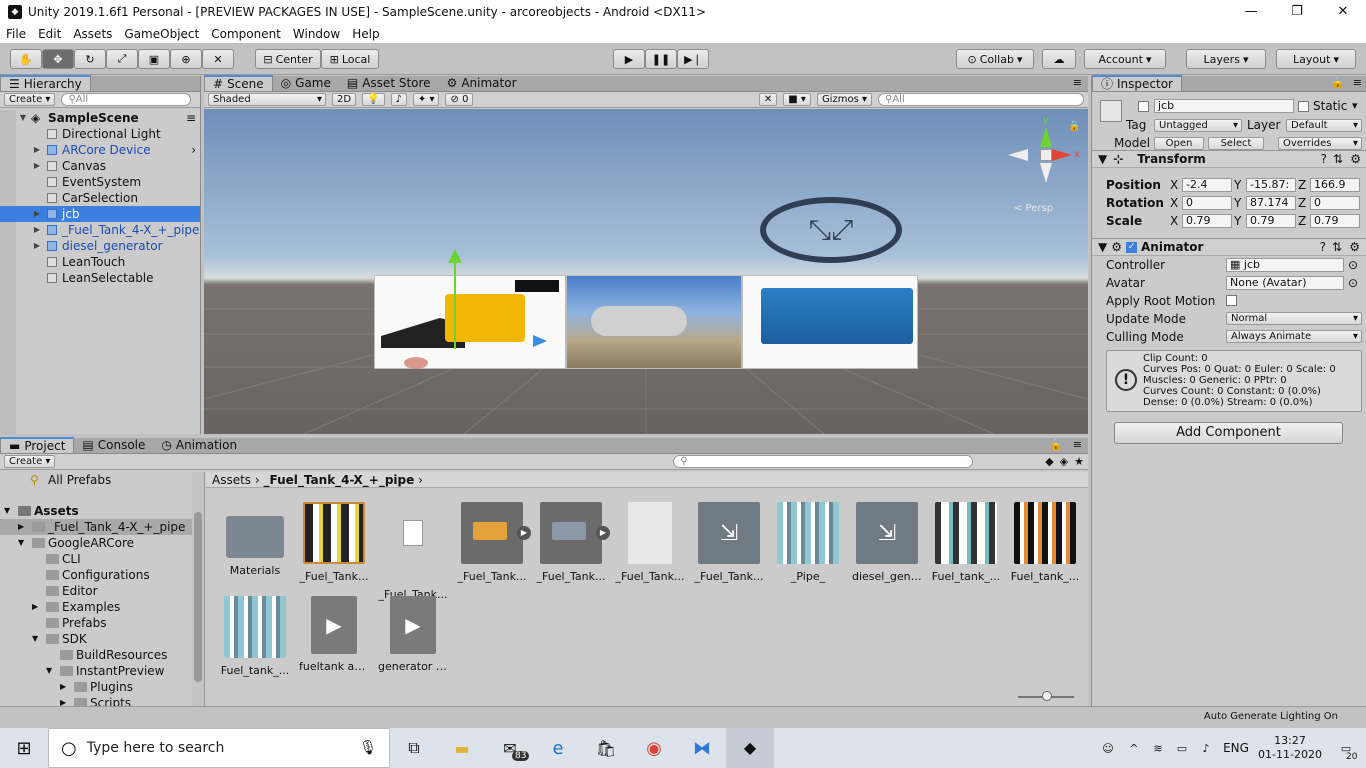  What do you see at coordinates (1251, 12) in the screenshot?
I see `minimize-button: —` at bounding box center [1251, 12].